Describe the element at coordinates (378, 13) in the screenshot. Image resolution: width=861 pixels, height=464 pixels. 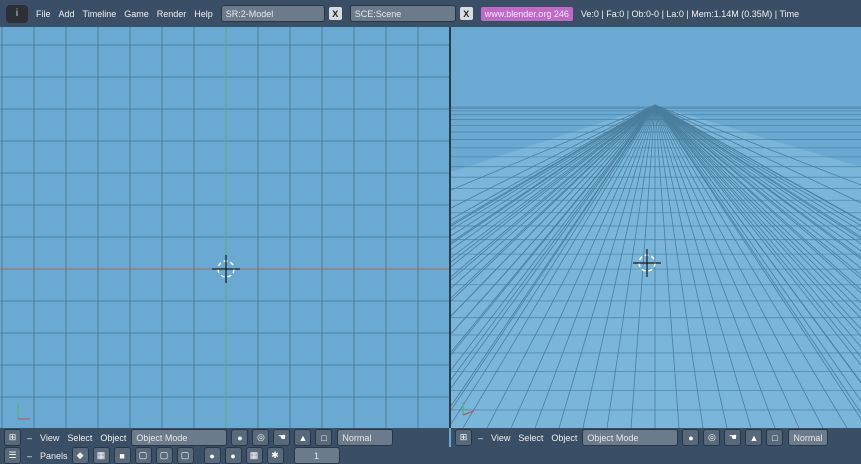
I see `scene-name: SCE:Scene` at that location.